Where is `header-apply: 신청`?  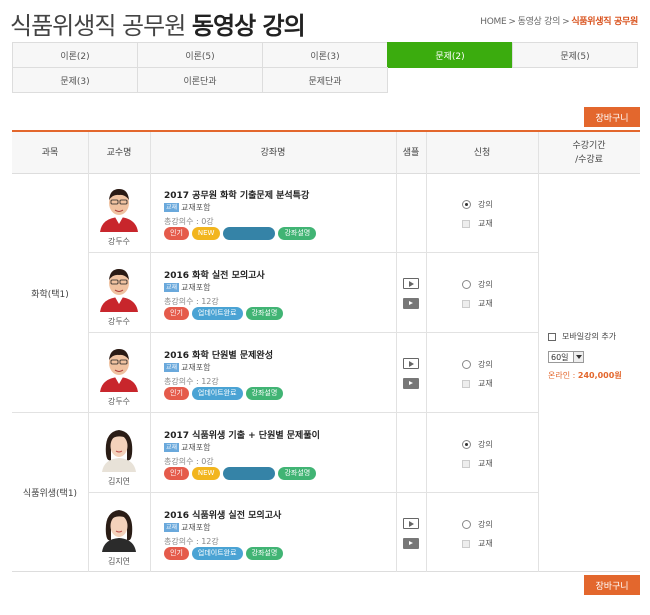 header-apply: 신청 is located at coordinates (482, 153).